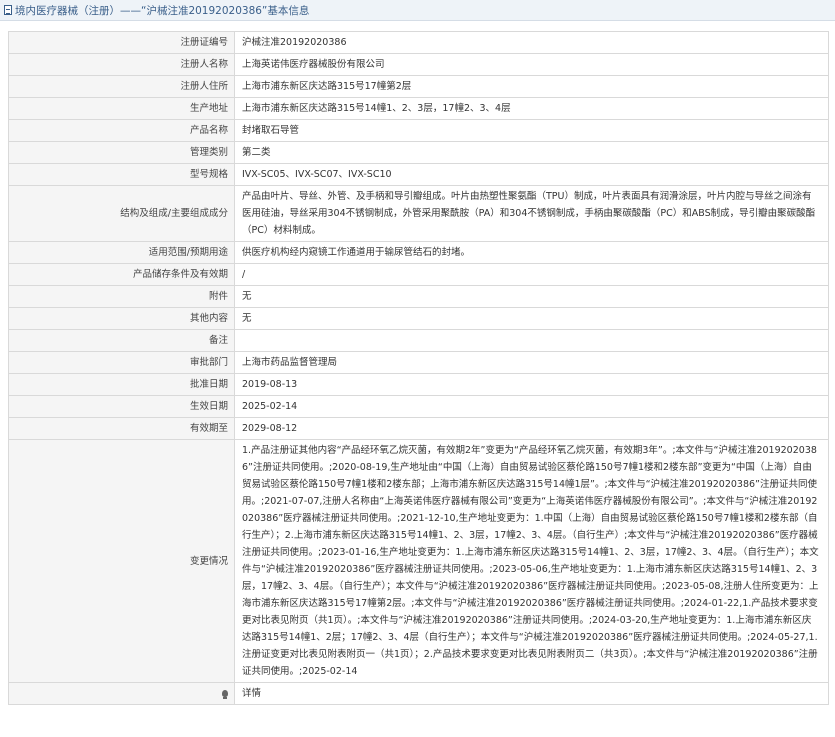 The height and width of the screenshot is (737, 835). What do you see at coordinates (531, 428) in the screenshot?
I see `field-value: 2029-08-12` at bounding box center [531, 428].